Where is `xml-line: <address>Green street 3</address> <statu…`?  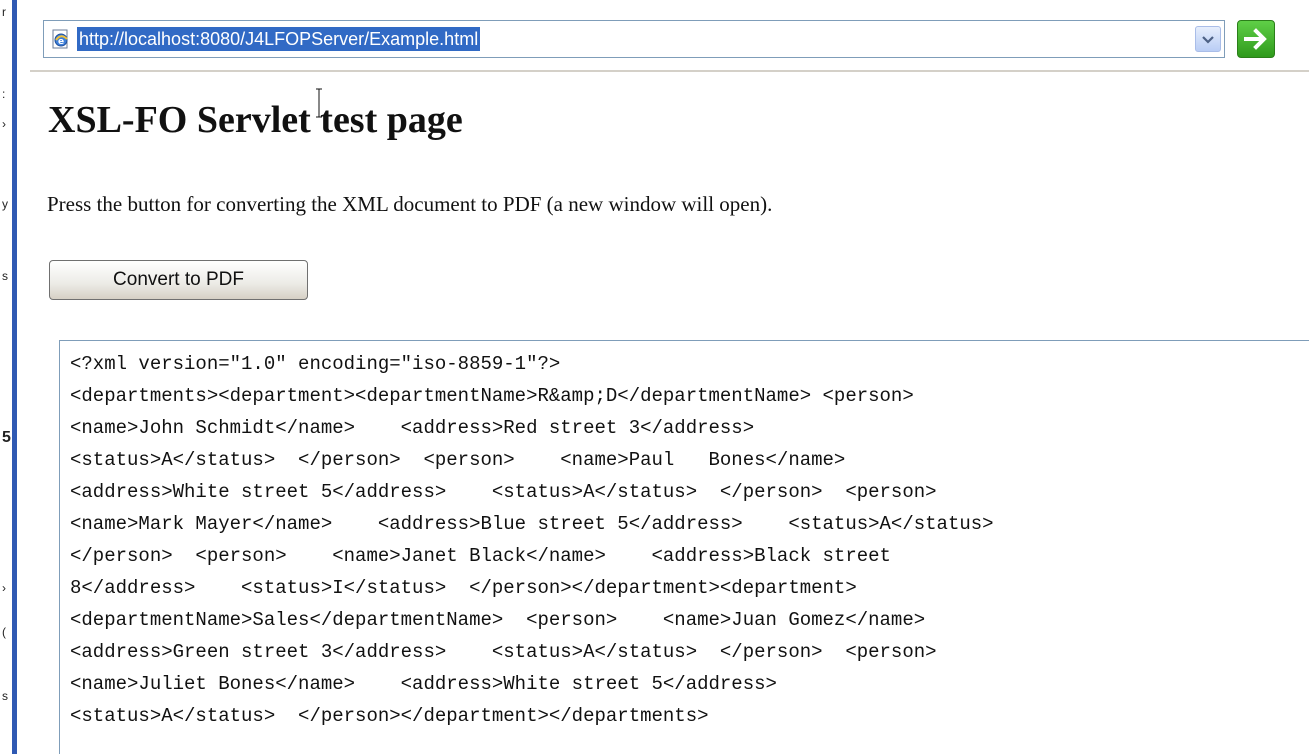
xml-line: <address>Green street 3</address> <statu… is located at coordinates (503, 652).